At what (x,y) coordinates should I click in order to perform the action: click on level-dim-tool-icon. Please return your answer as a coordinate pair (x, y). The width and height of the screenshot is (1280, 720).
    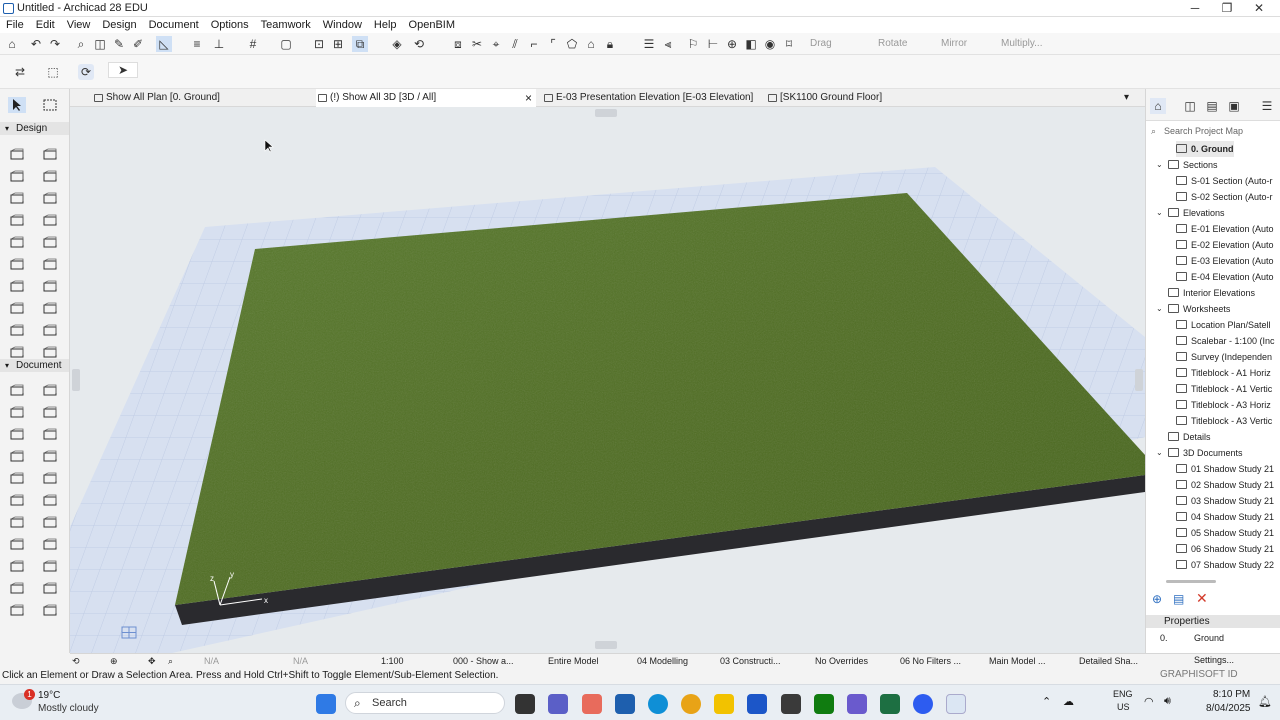
    Looking at the image, I should click on (50, 391).